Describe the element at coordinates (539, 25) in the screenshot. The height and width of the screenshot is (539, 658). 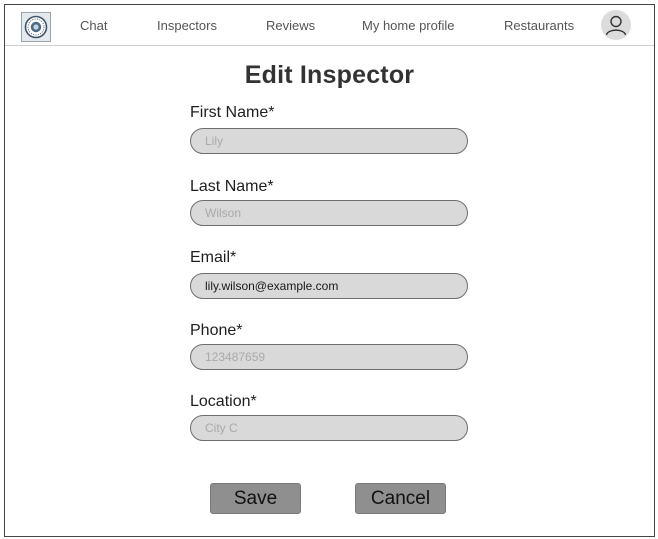
I see `nav-link-restaurants: Restaurants` at that location.